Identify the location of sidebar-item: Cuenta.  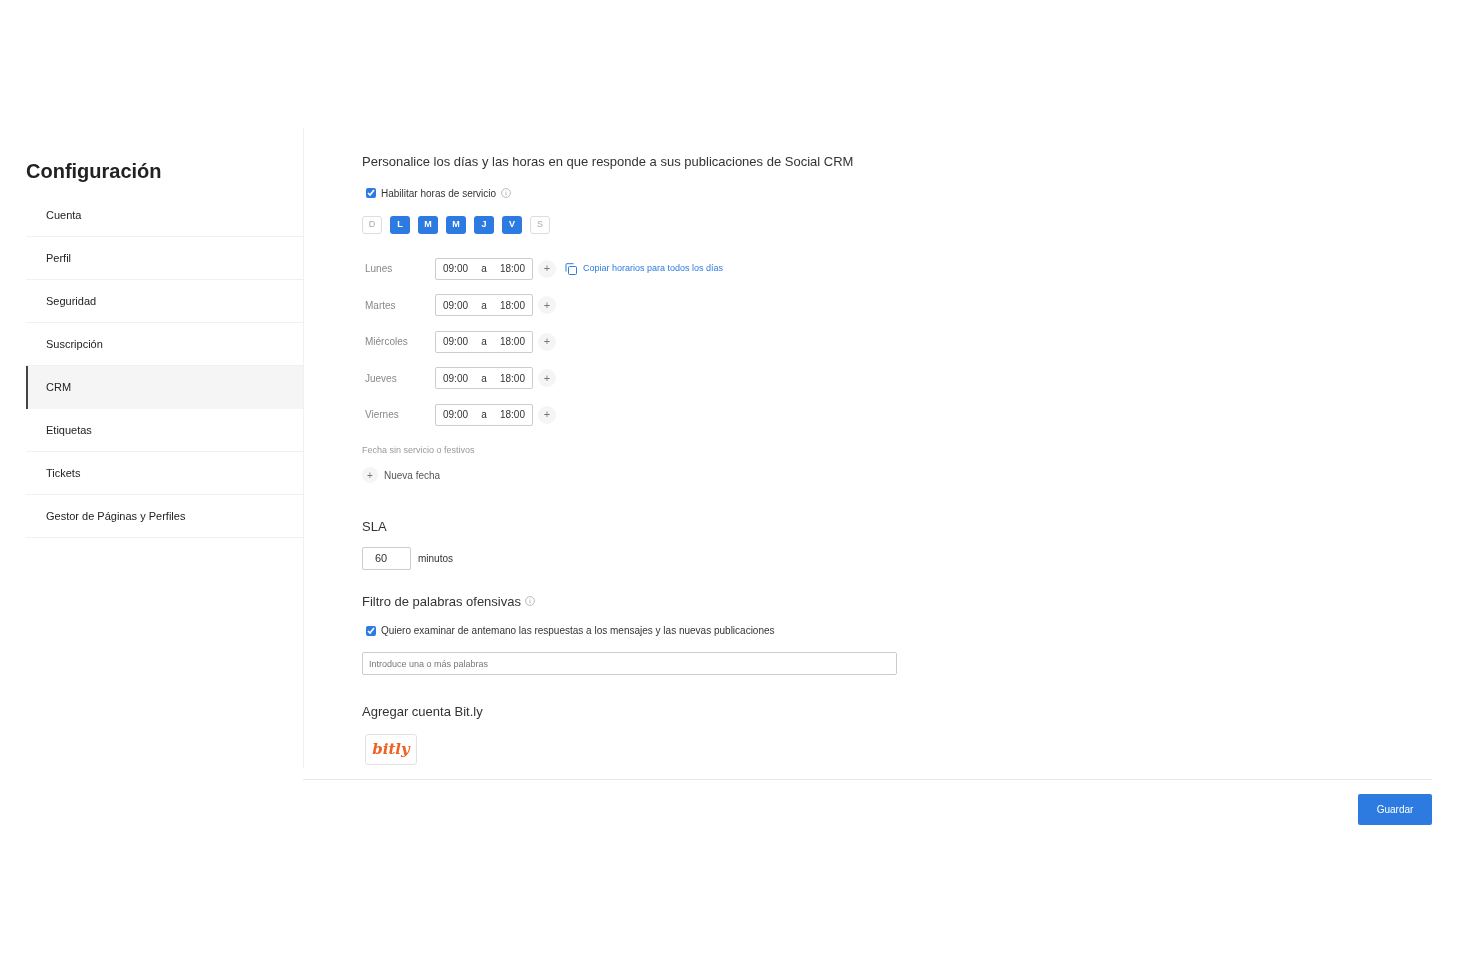
(164, 215).